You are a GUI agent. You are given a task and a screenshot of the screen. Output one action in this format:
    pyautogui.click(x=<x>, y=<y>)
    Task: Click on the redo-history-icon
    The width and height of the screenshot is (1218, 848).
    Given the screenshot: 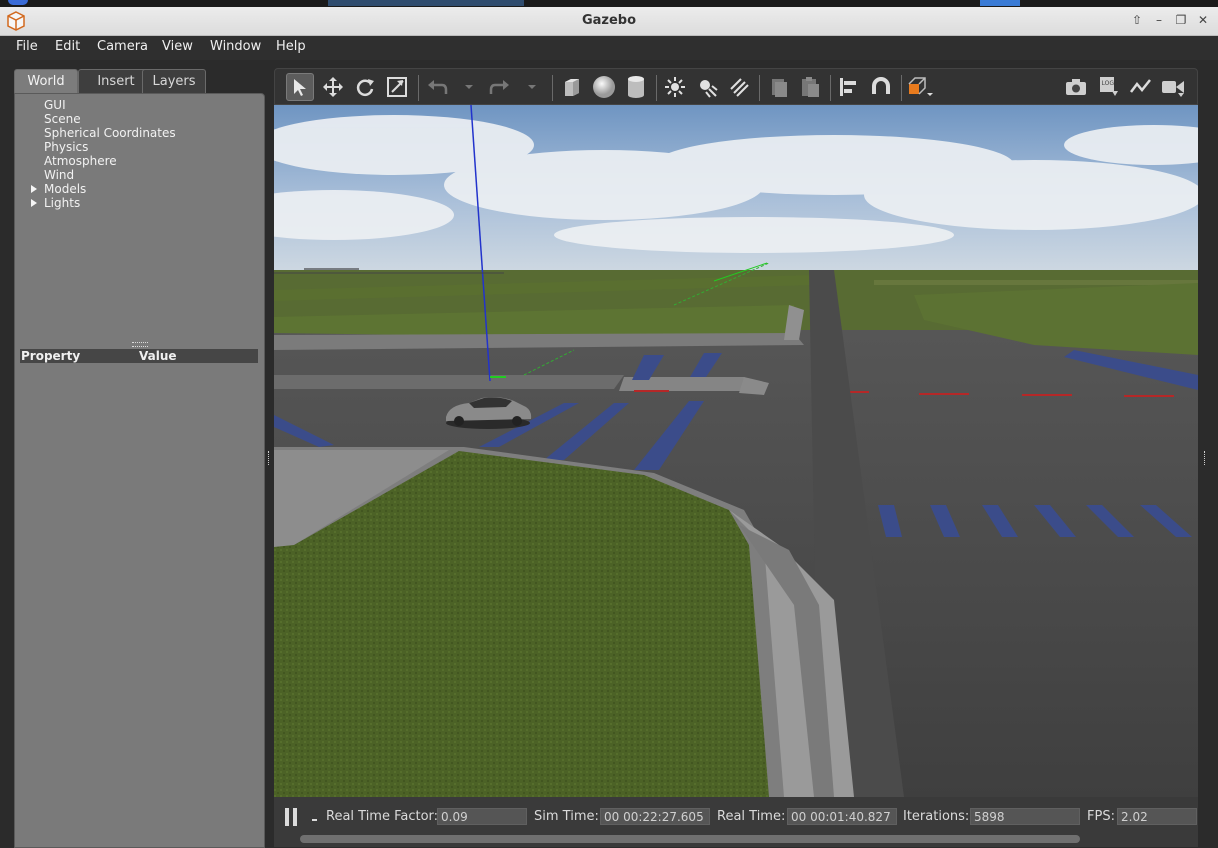 What is the action you would take?
    pyautogui.click(x=532, y=87)
    